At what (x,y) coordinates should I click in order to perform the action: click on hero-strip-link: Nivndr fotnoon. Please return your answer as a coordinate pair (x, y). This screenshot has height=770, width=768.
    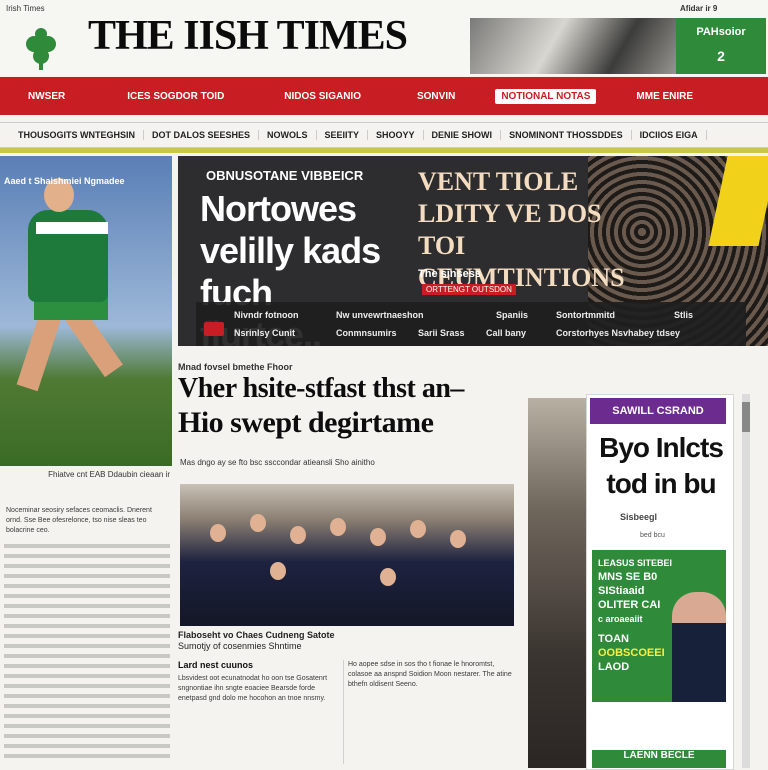
    Looking at the image, I should click on (266, 315).